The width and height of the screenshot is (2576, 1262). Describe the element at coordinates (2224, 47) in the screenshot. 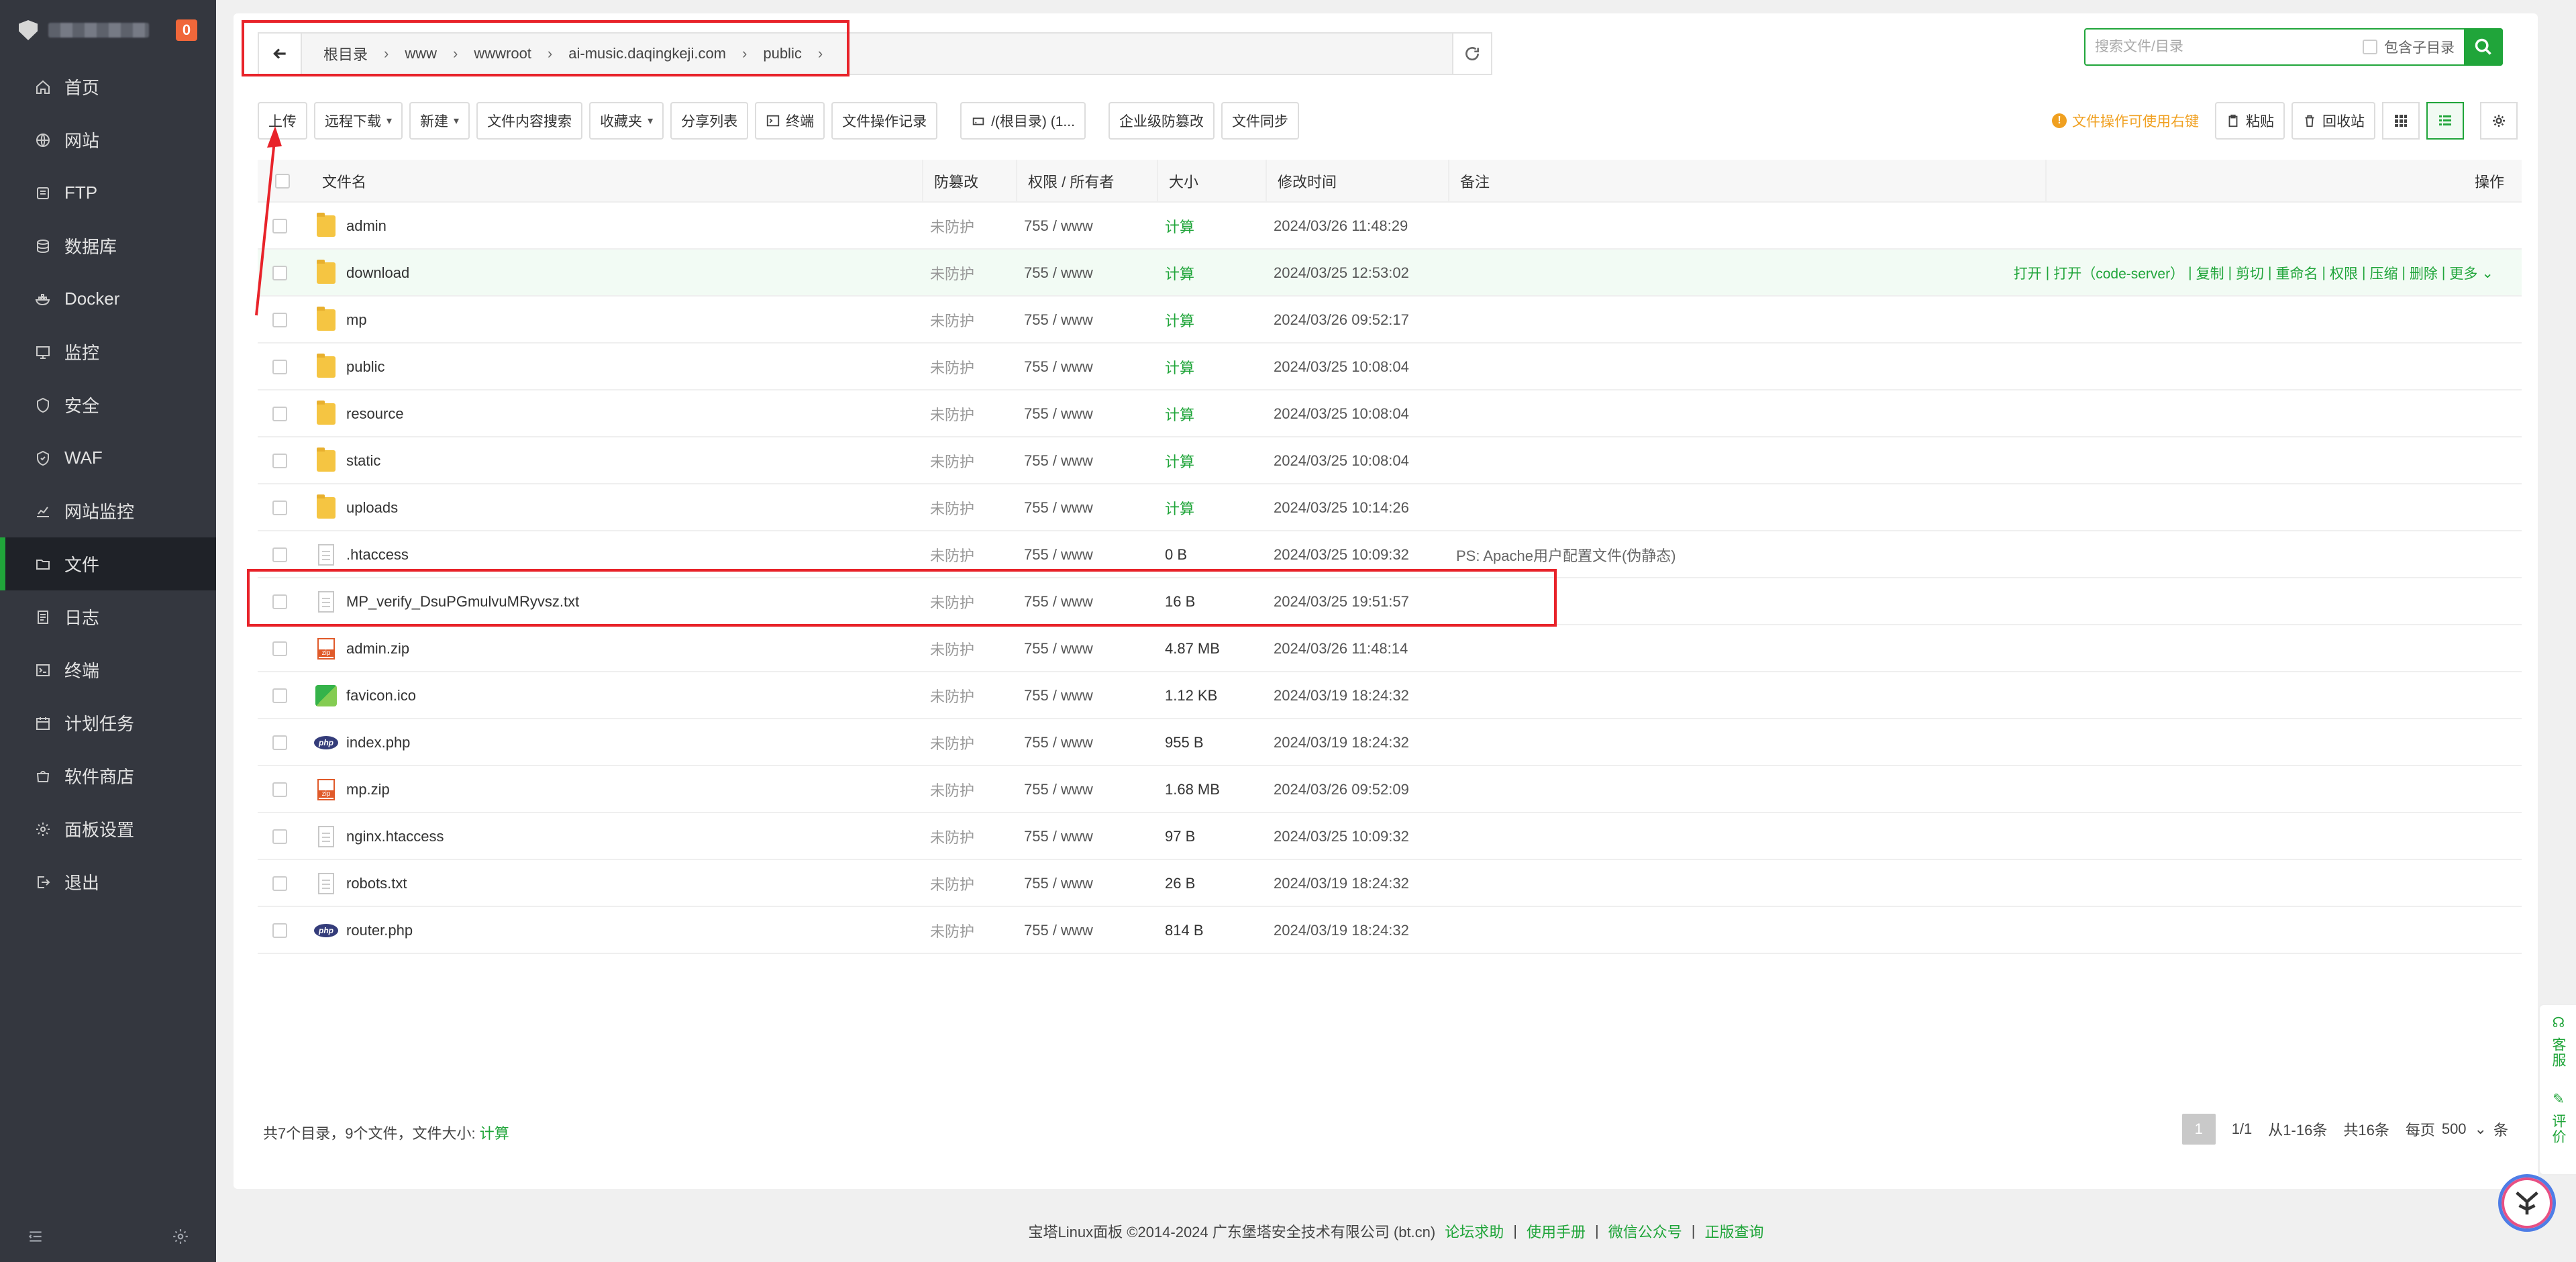

I see `search-input` at that location.